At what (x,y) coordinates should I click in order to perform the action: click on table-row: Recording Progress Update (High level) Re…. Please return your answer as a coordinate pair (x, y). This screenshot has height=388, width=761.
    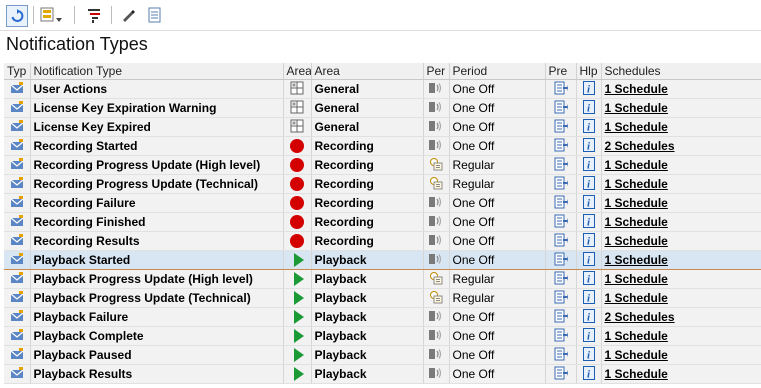
    Looking at the image, I should click on (382, 165).